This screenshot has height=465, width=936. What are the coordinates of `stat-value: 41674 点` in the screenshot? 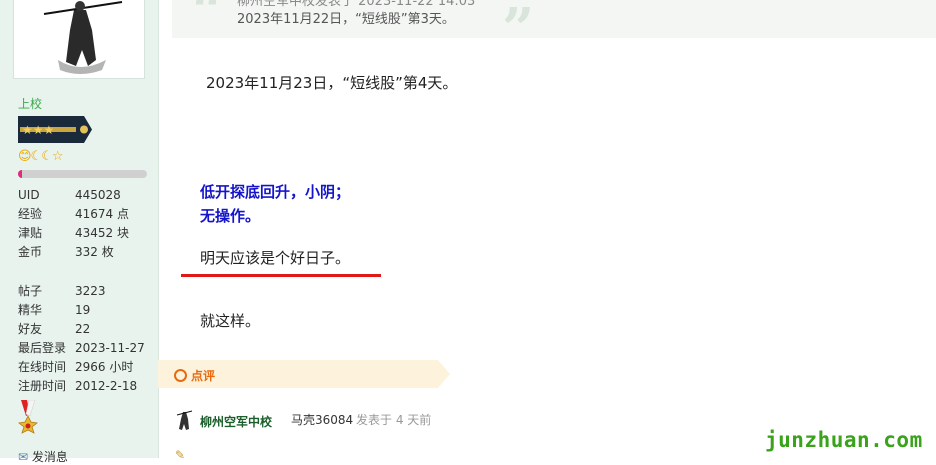 It's located at (102, 214).